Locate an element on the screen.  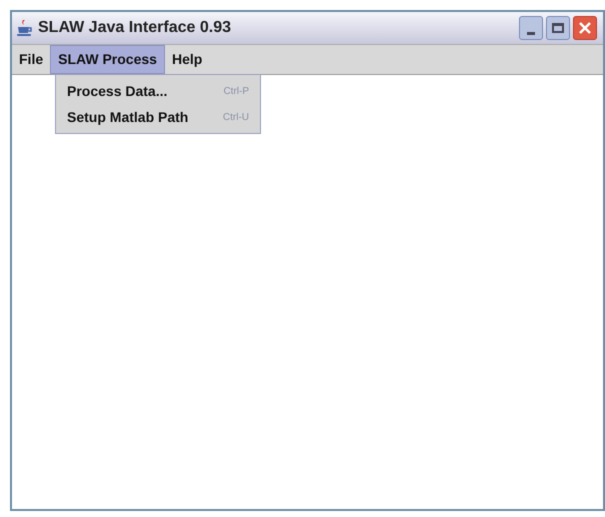
close-icon is located at coordinates (585, 28).